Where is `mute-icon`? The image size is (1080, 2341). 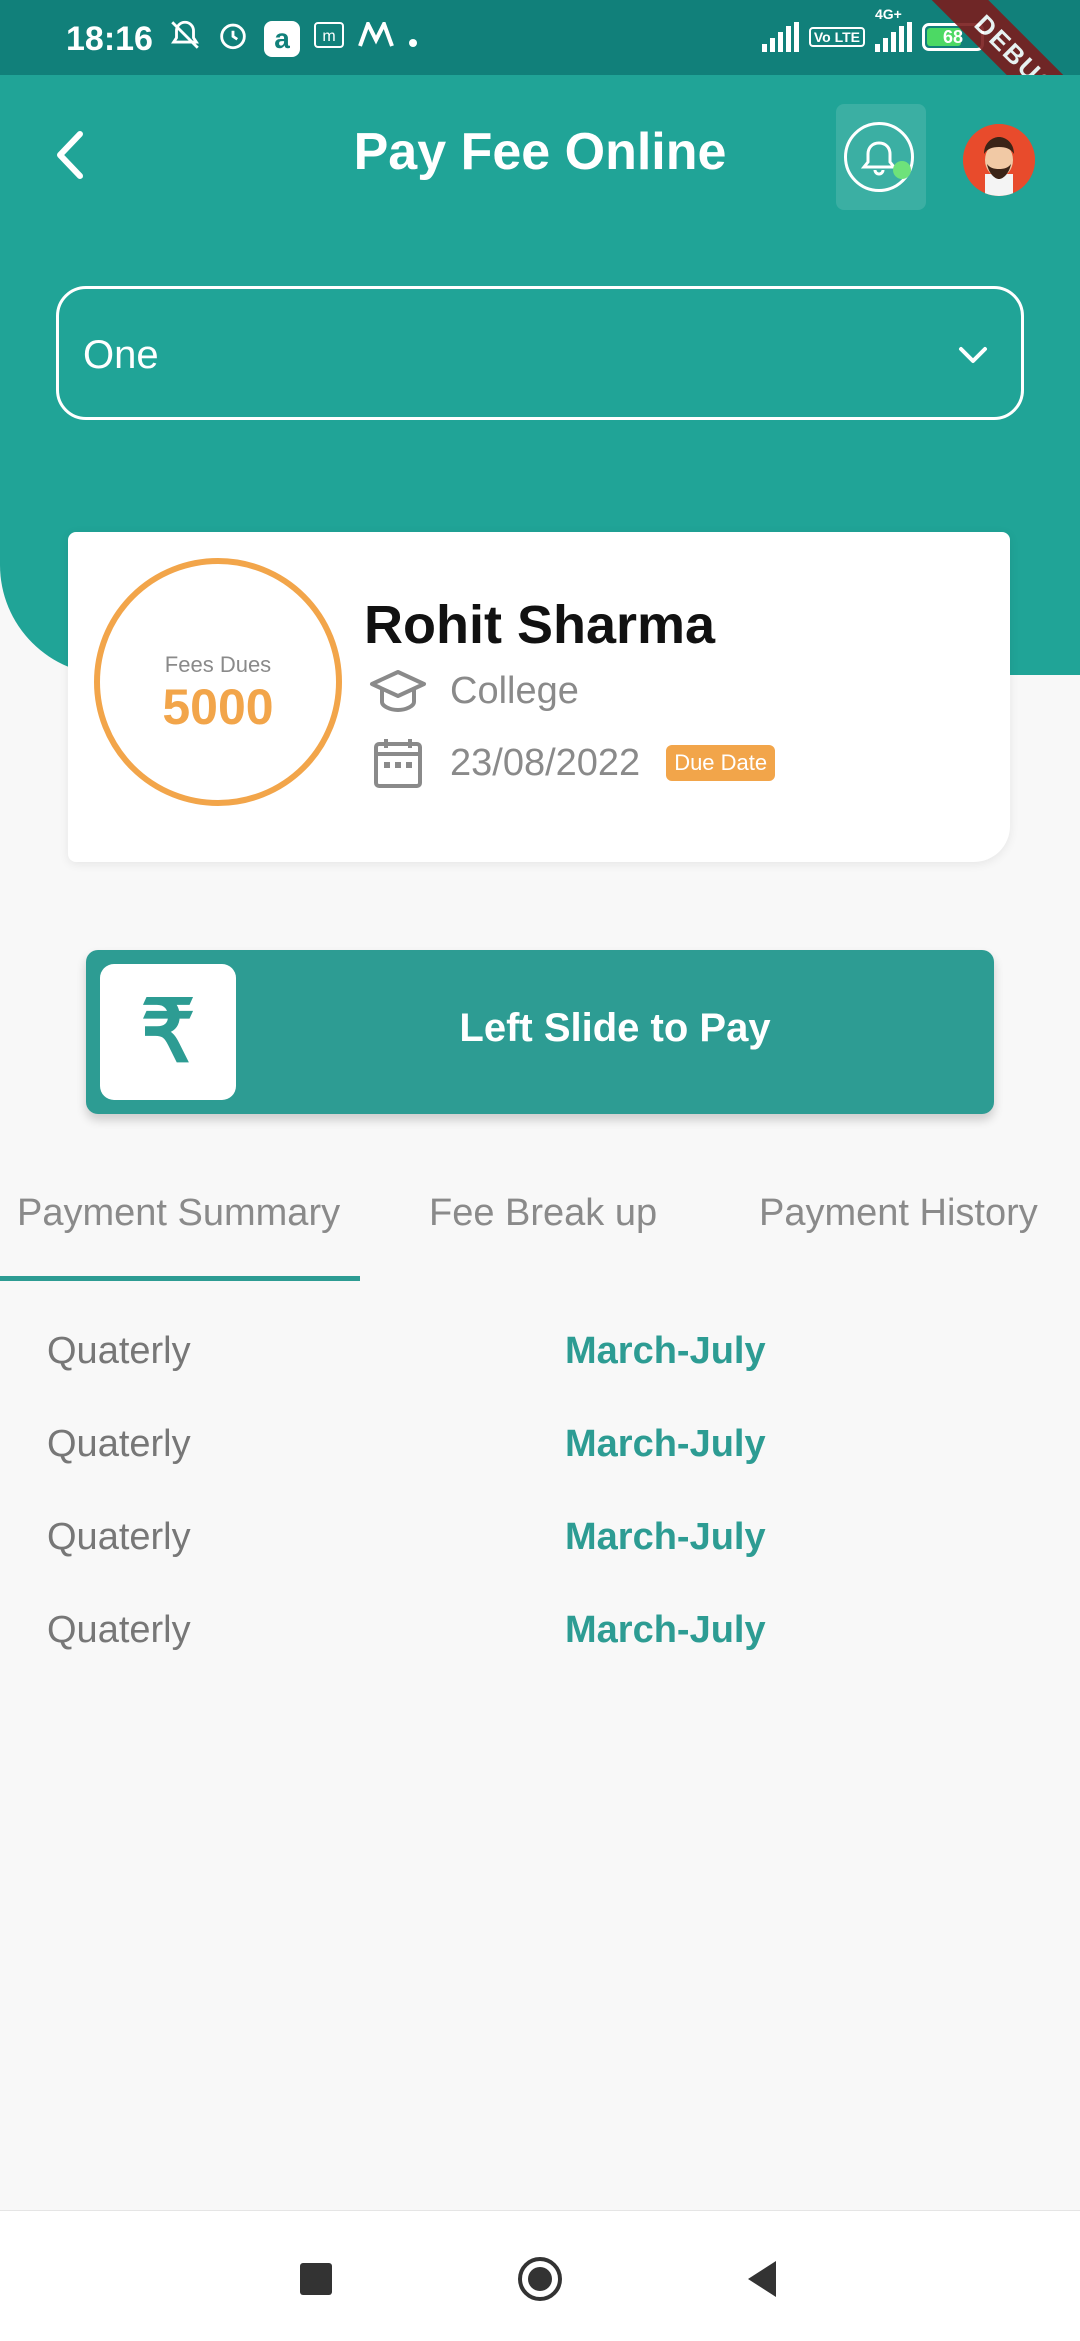 mute-icon is located at coordinates (185, 39).